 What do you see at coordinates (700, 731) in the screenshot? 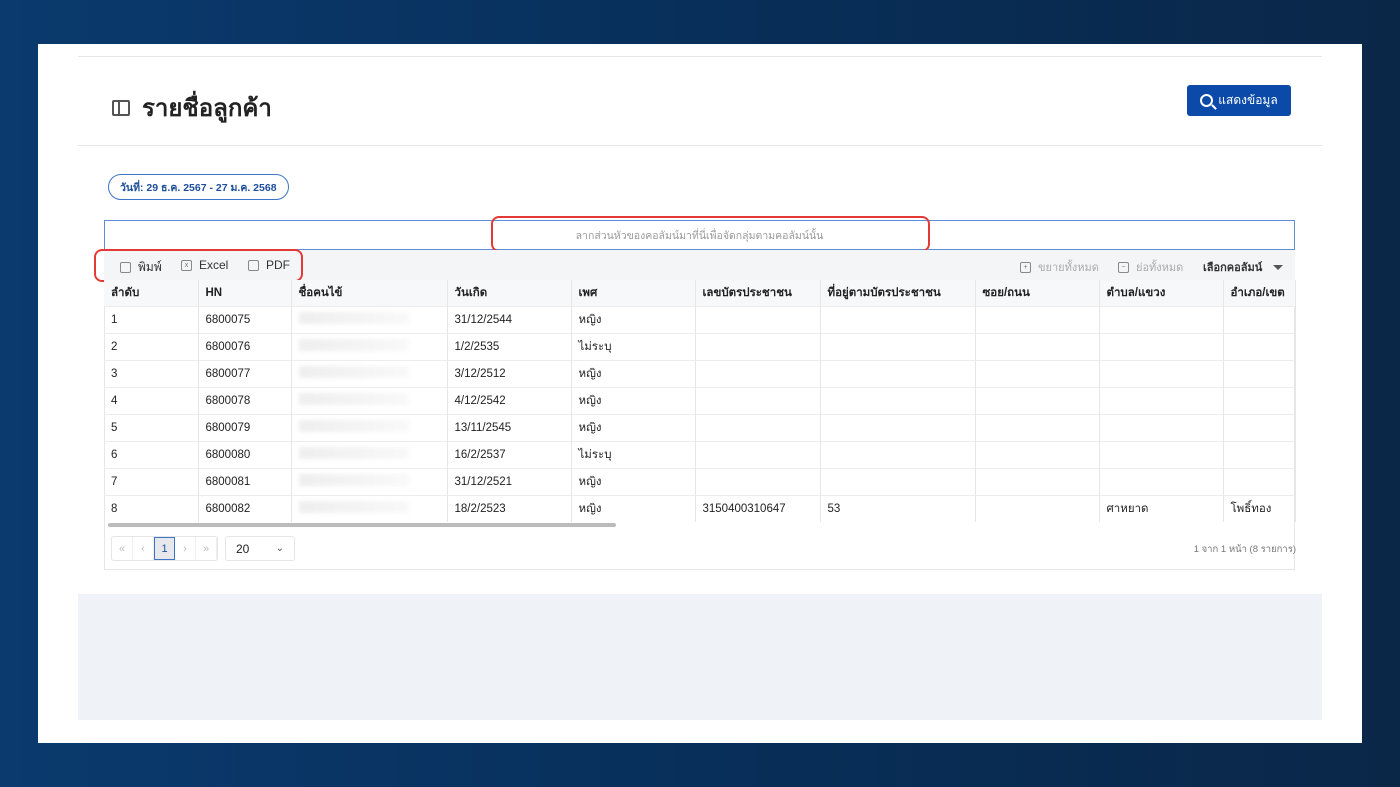
I see `footer` at bounding box center [700, 731].